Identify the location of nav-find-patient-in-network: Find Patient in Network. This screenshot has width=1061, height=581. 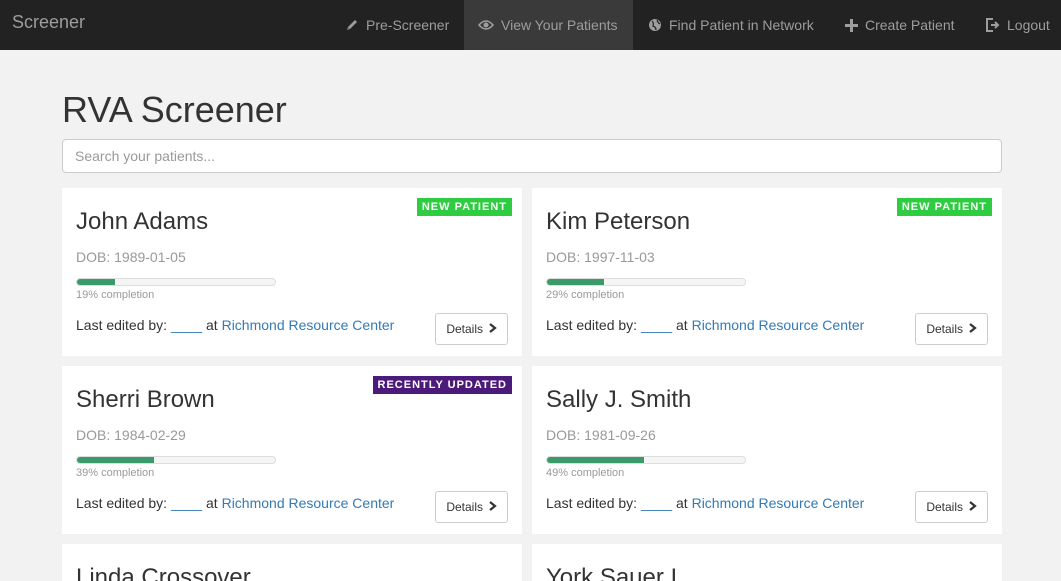
(731, 25).